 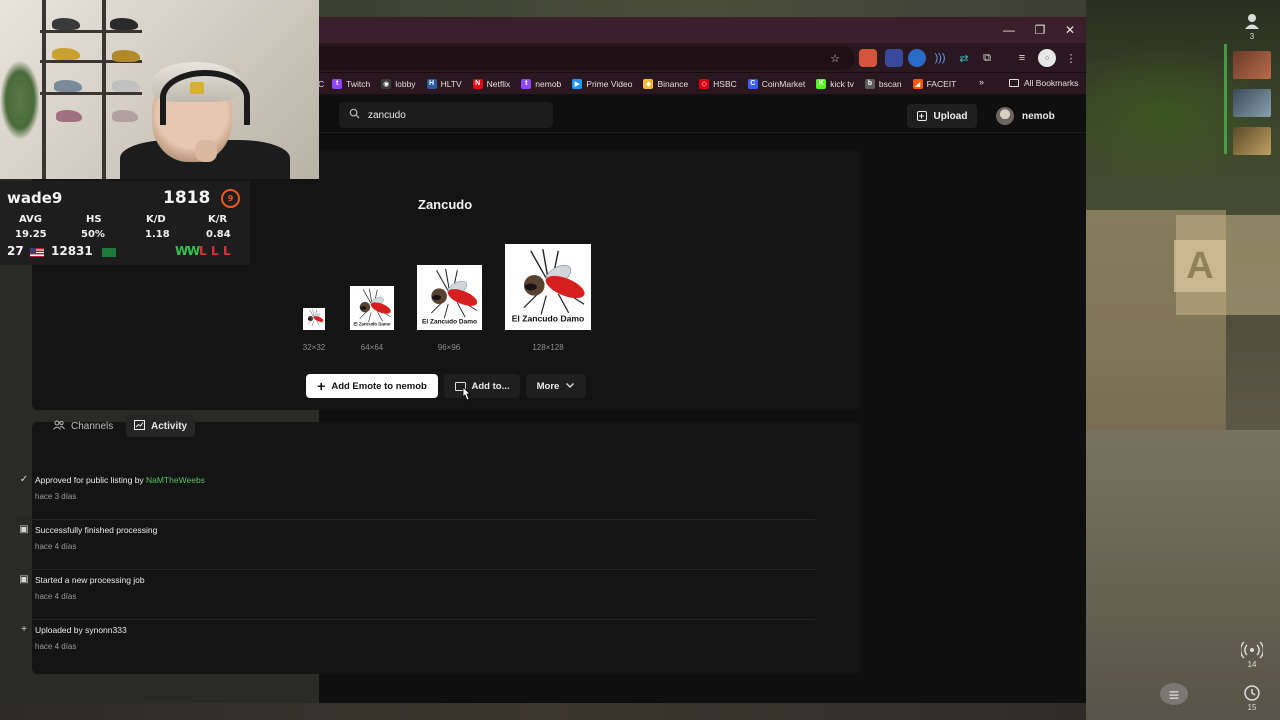 I want to click on cap-logo, so click(x=197, y=88).